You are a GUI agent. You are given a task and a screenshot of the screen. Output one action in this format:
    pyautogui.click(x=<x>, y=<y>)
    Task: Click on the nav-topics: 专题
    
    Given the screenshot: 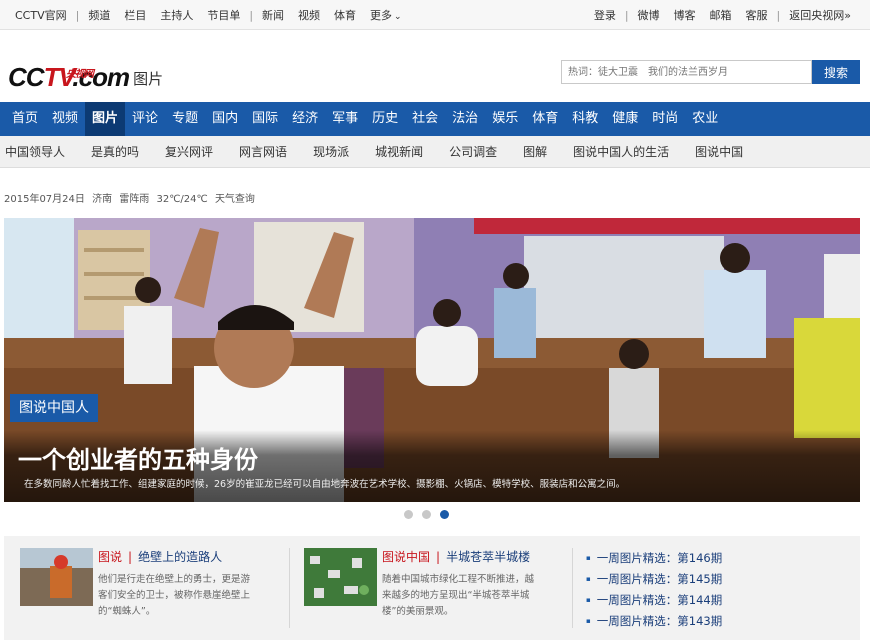 What is the action you would take?
    pyautogui.click(x=185, y=119)
    